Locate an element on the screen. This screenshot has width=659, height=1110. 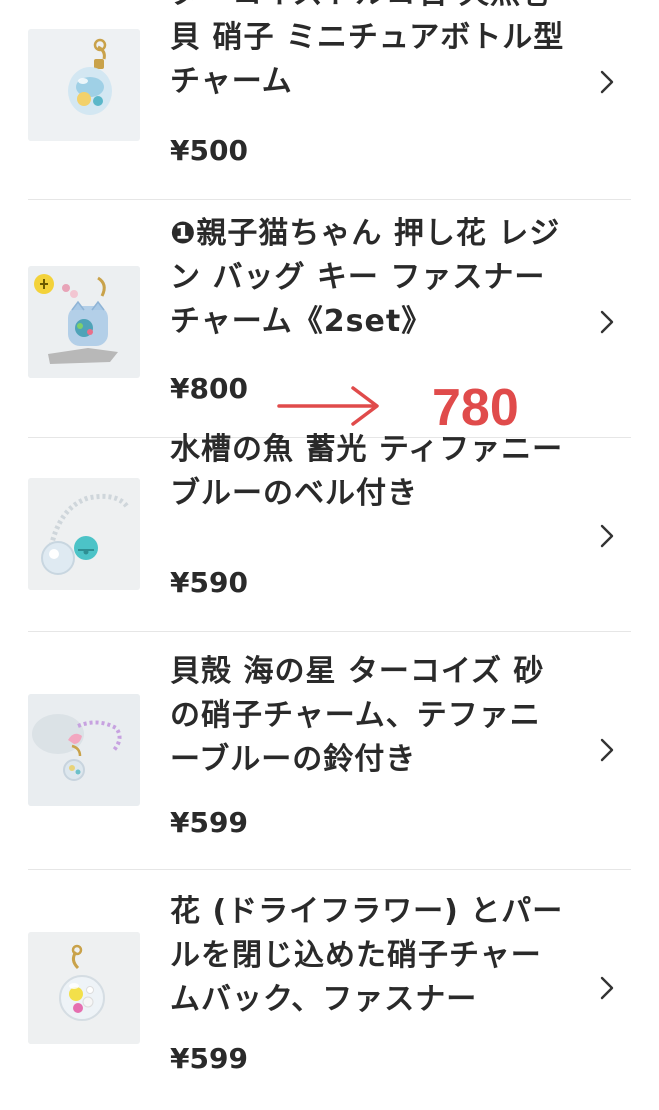
product-title: ターコイズトルコ石 天然巻貝 硝子 ミニチュアボトル型チャーム is located at coordinates (367, 49).